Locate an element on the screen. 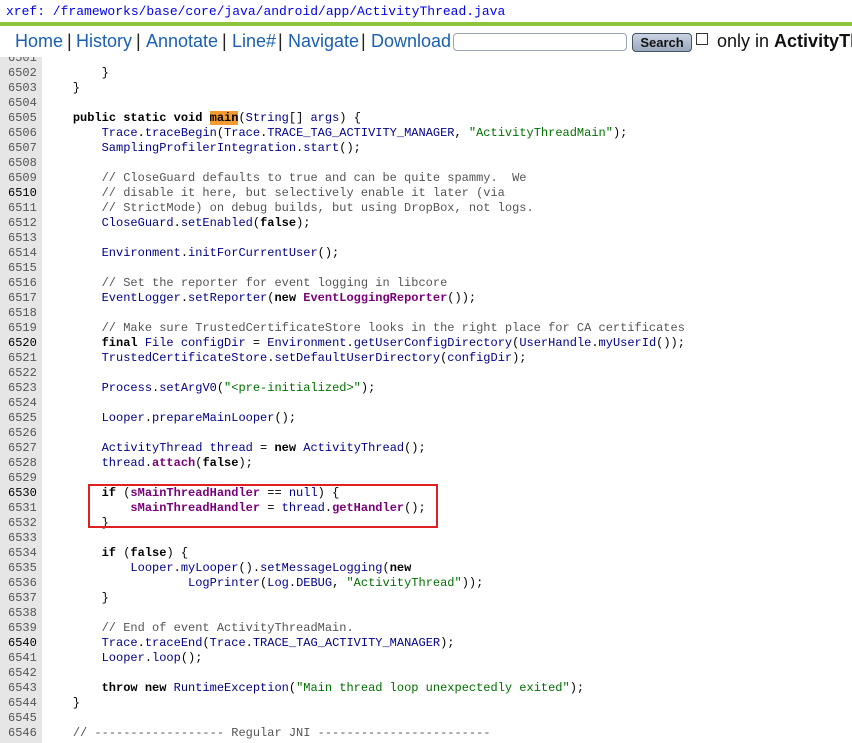 The height and width of the screenshot is (743, 852). line-number-link: 6518 is located at coordinates (22, 313).